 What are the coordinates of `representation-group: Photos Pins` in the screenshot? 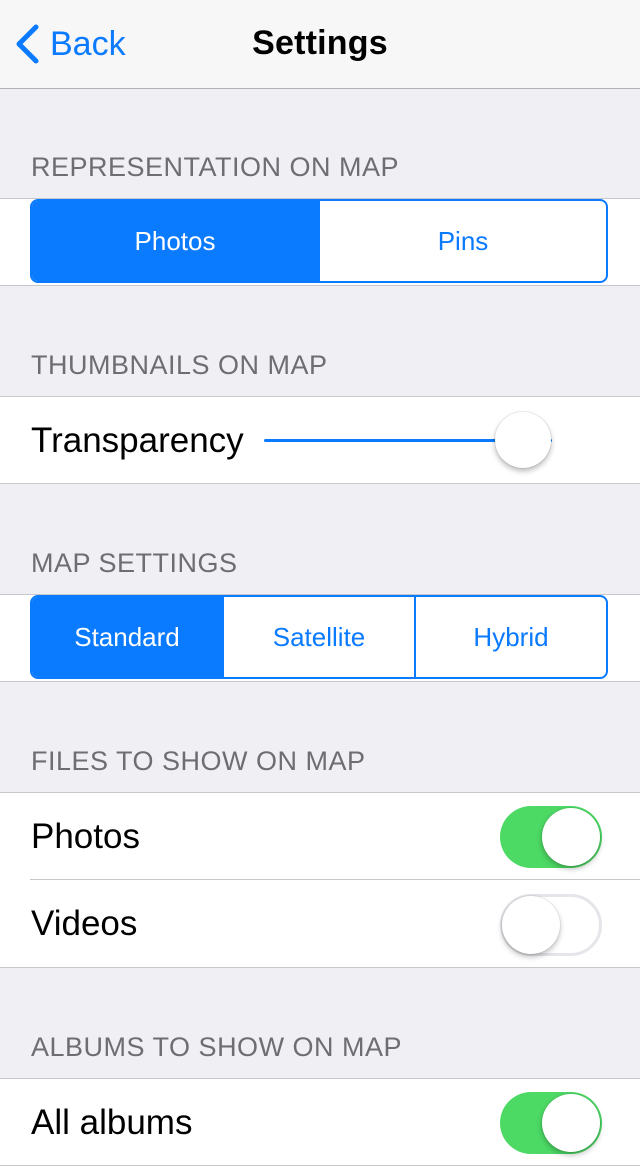 It's located at (320, 242).